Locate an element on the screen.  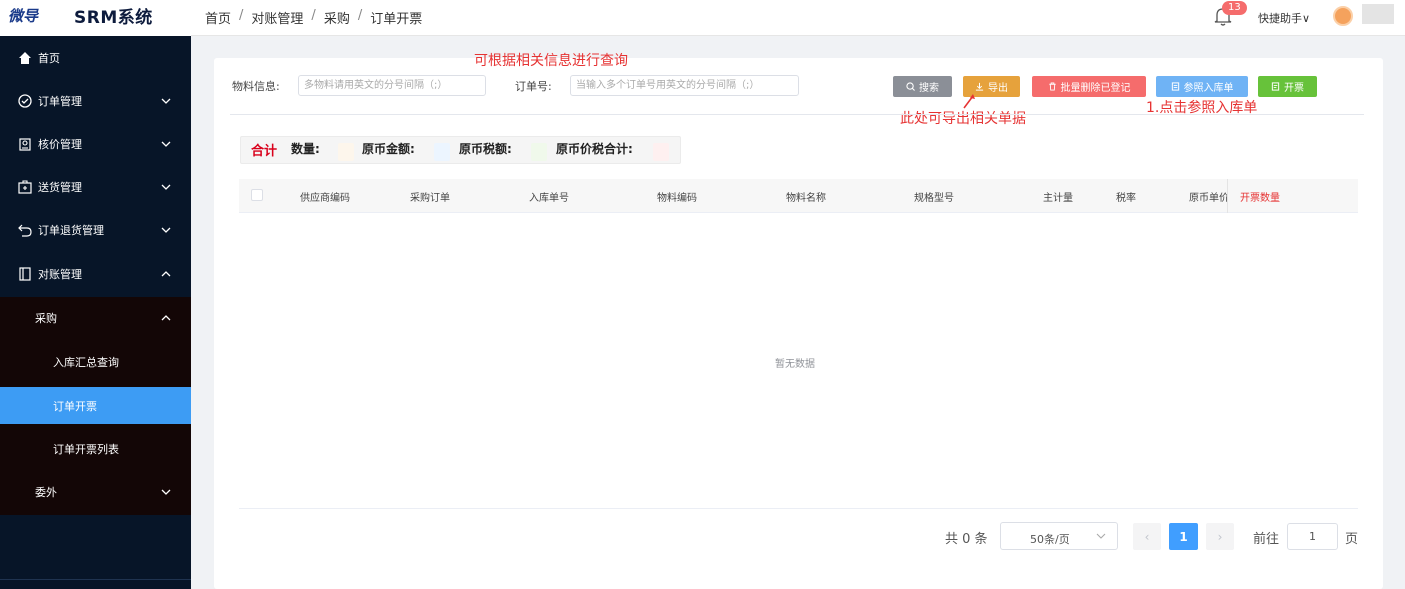
sidebar-item-label: 订单开票列表 is located at coordinates (86, 449).